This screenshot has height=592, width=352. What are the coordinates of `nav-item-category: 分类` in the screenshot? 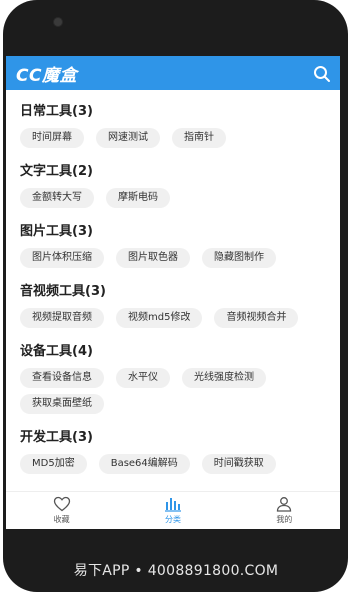 It's located at (172, 510).